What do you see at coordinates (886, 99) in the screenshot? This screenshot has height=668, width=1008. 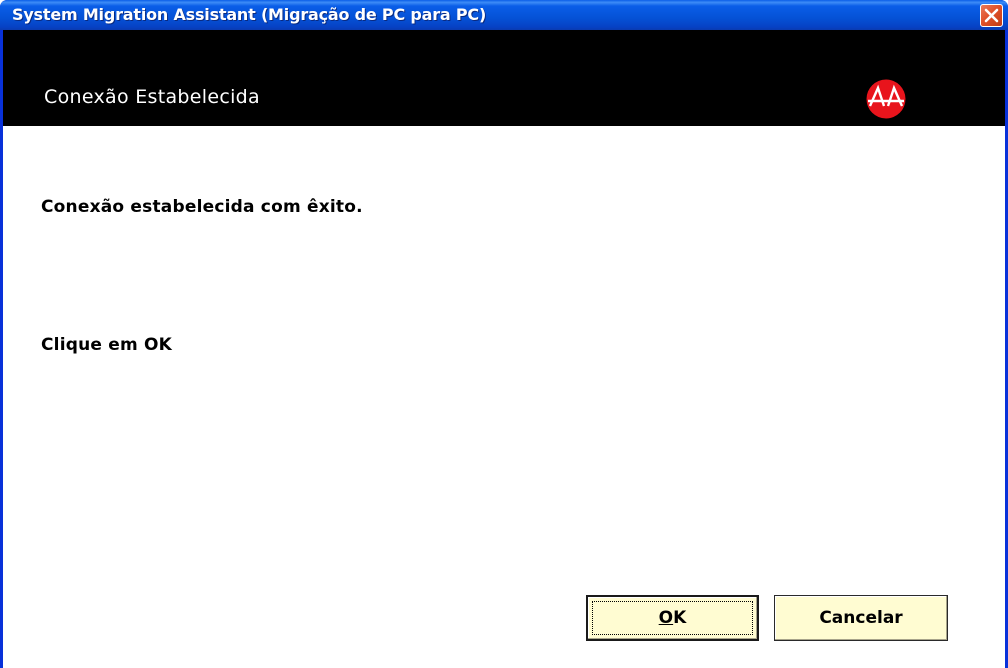 I see `sma-logo-icon` at bounding box center [886, 99].